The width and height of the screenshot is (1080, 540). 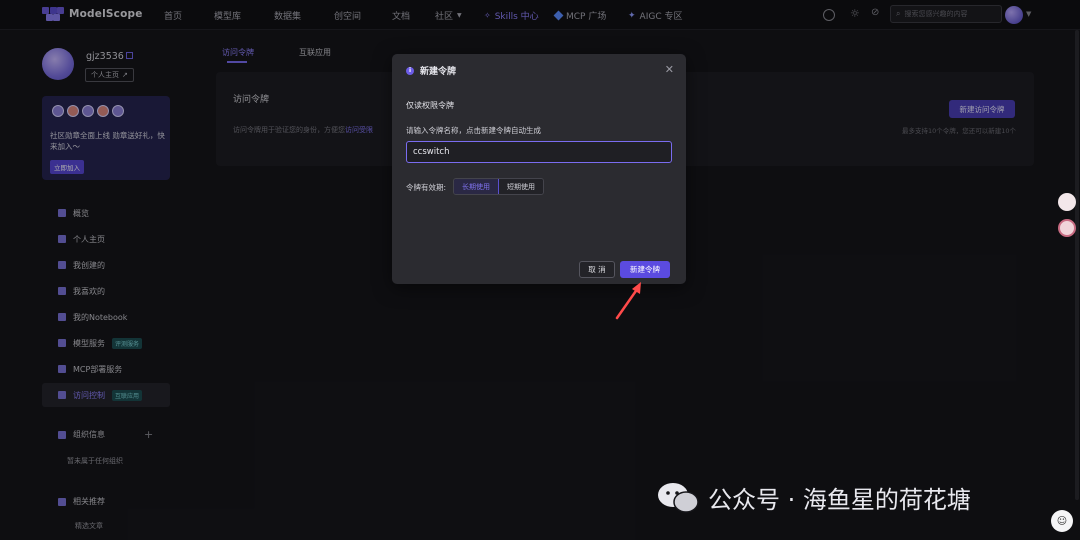 What do you see at coordinates (539, 152) in the screenshot?
I see `token-name-input` at bounding box center [539, 152].